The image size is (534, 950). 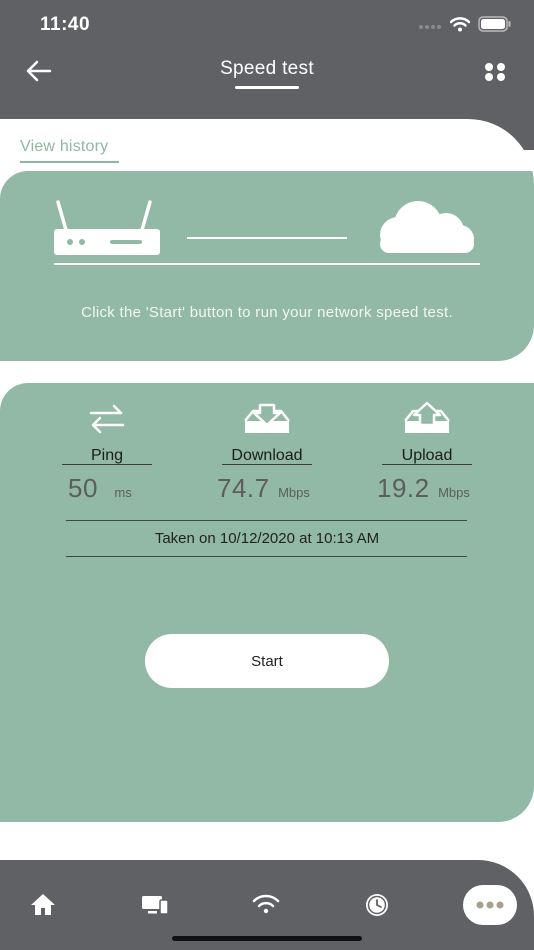 What do you see at coordinates (460, 26) in the screenshot?
I see `wifi-status-icon` at bounding box center [460, 26].